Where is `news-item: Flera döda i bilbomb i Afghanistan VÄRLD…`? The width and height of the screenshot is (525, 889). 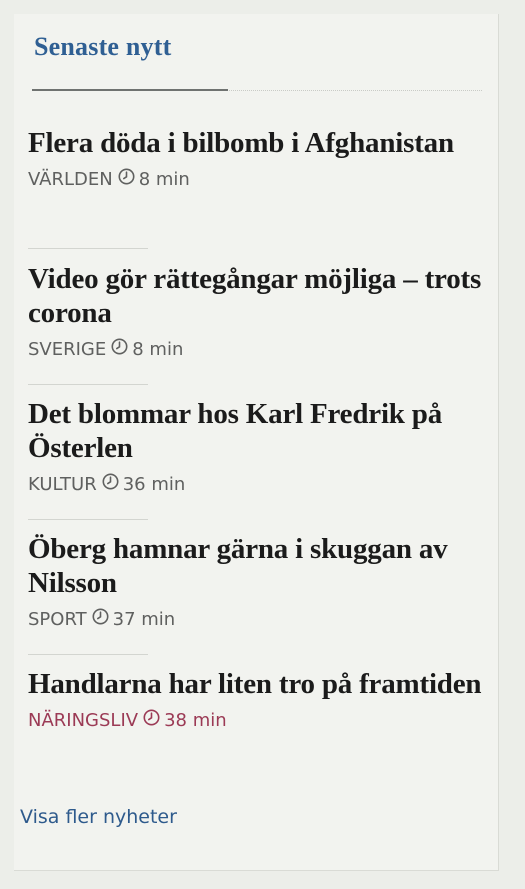 news-item: Flera döda i bilbomb i Afghanistan VÄRLD… is located at coordinates (256, 158).